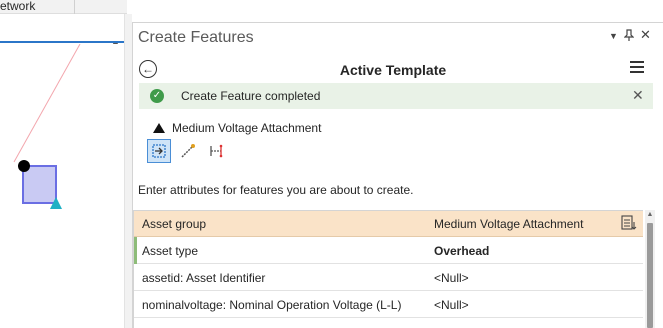  Describe the element at coordinates (128, 171) in the screenshot. I see `pane-splitter` at that location.